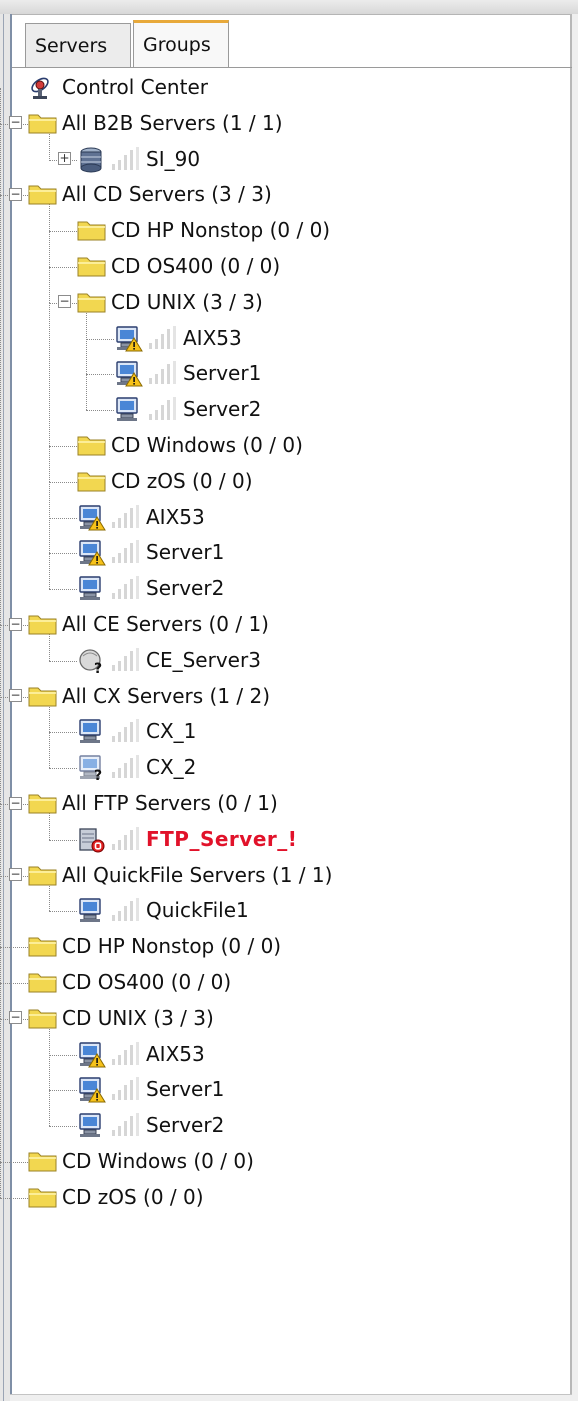  I want to click on tree-node: ? CE_Server3, so click(169, 660).